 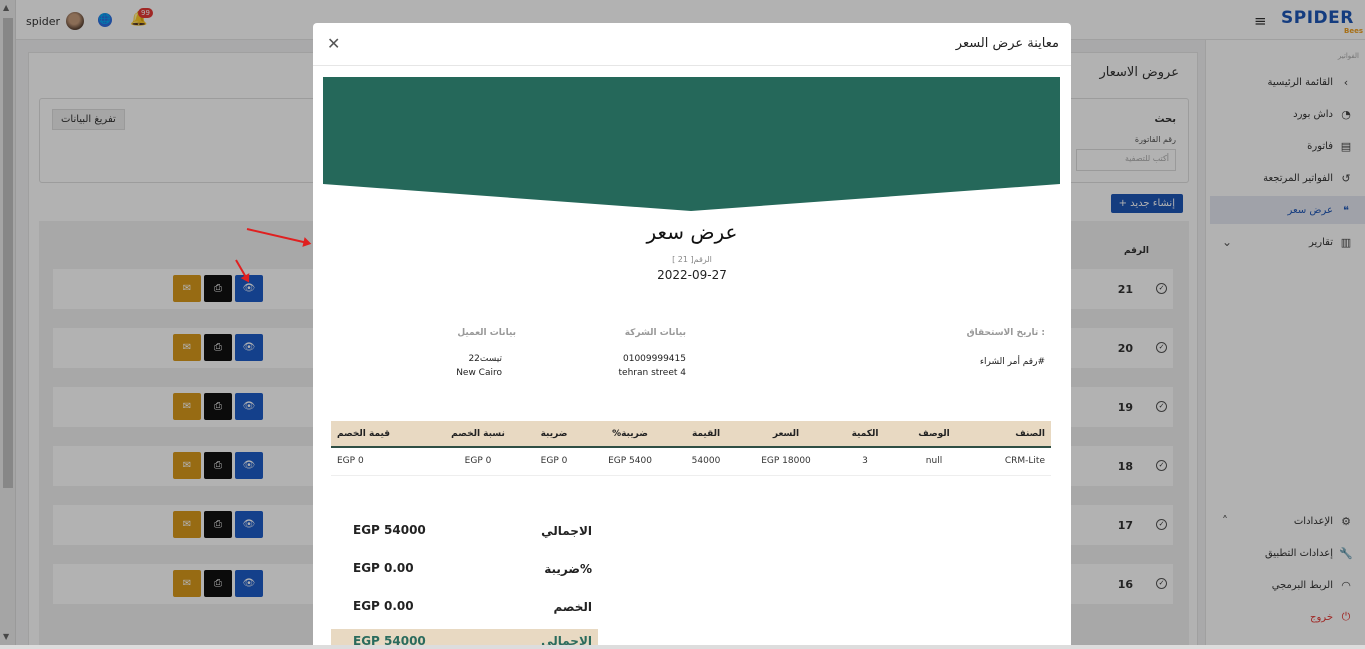 I want to click on table-cell: 54000, so click(x=706, y=461).